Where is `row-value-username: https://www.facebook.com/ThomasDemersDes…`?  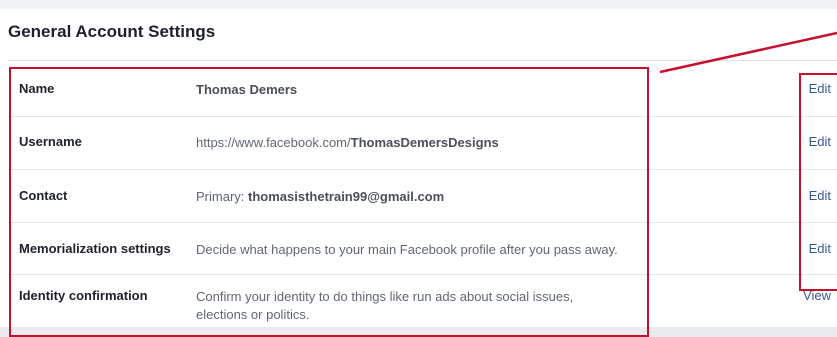
row-value-username: https://www.facebook.com/ThomasDemersDes… is located at coordinates (416, 143).